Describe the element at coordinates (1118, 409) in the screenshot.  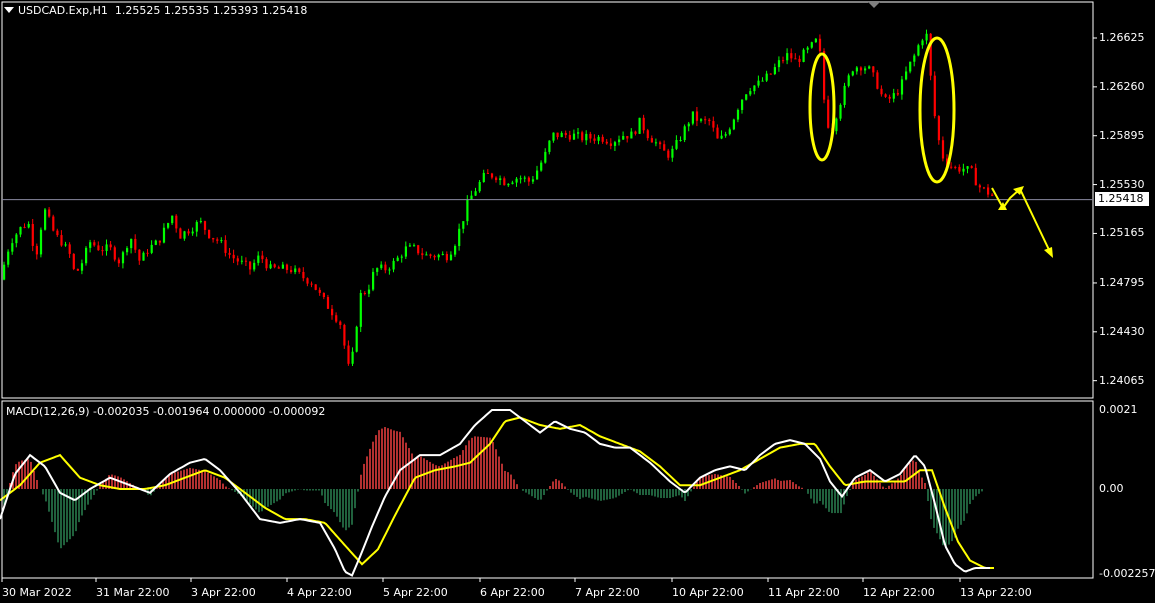
I see `macd-tick-label: 0.0021` at that location.